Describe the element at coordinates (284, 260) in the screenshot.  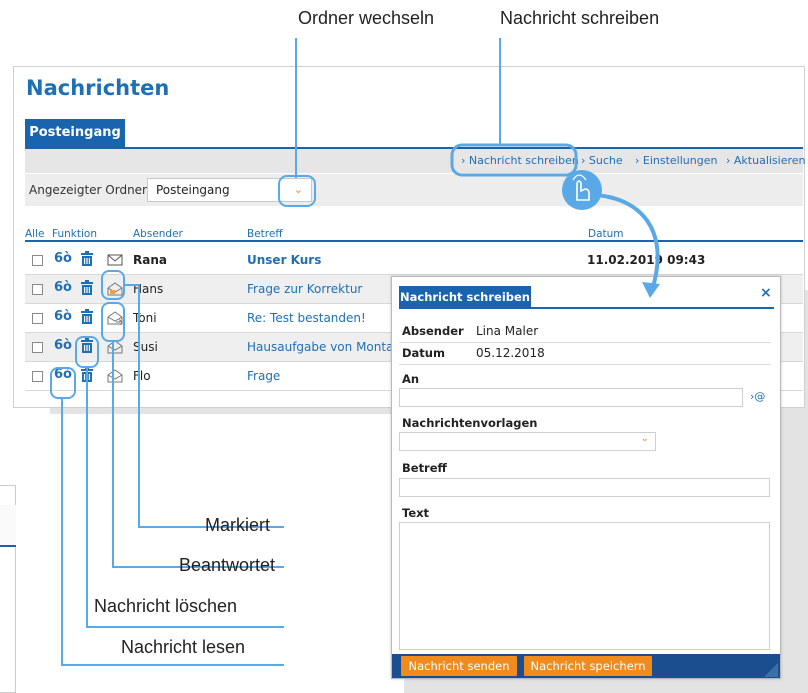
I see `row-subject: Unser Kurs` at that location.